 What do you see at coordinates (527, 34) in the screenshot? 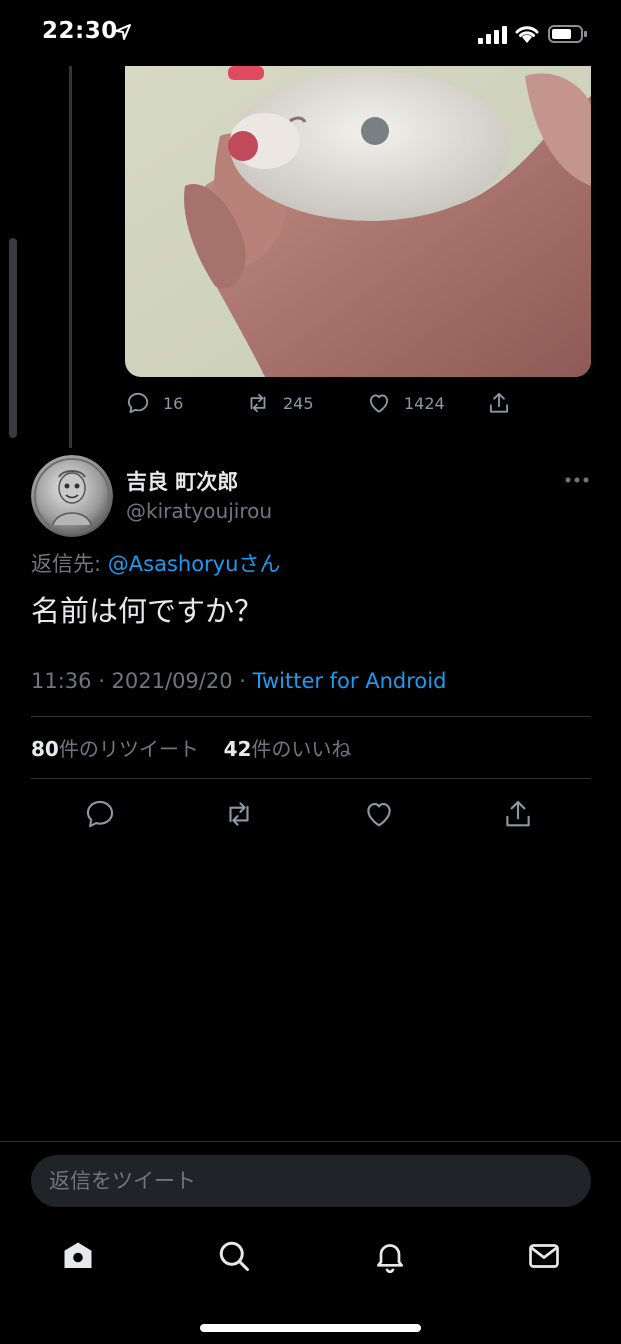
I see `wifi-icon` at bounding box center [527, 34].